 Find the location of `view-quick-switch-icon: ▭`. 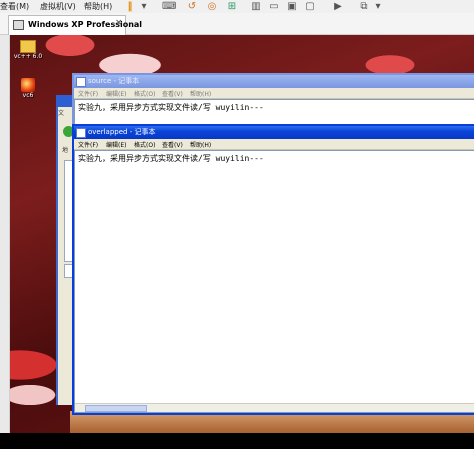

view-quick-switch-icon: ▭ is located at coordinates (274, 7).